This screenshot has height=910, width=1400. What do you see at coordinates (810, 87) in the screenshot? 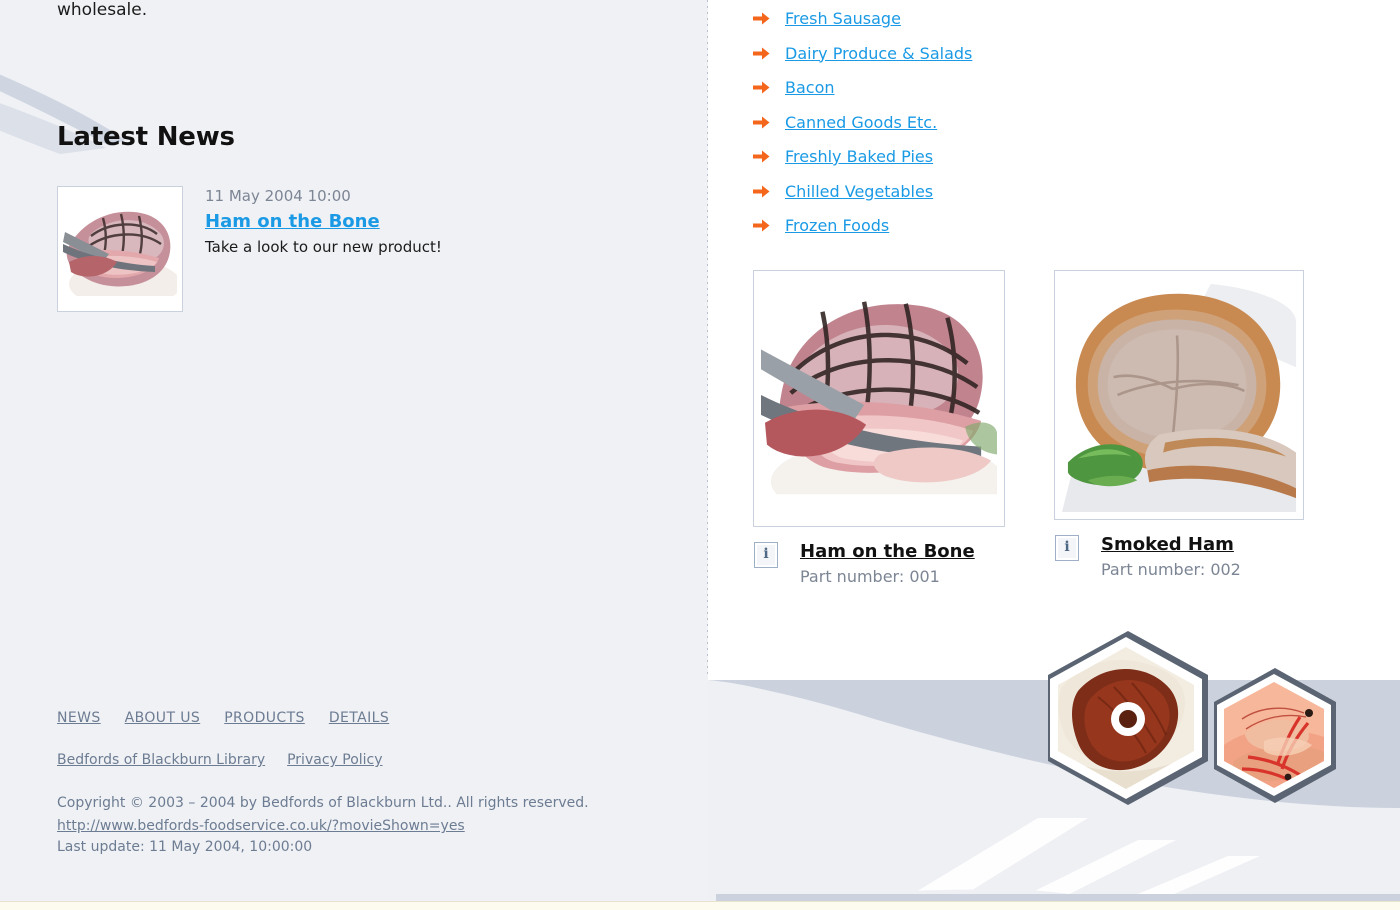
I see `category-link-bacon: Bacon` at bounding box center [810, 87].